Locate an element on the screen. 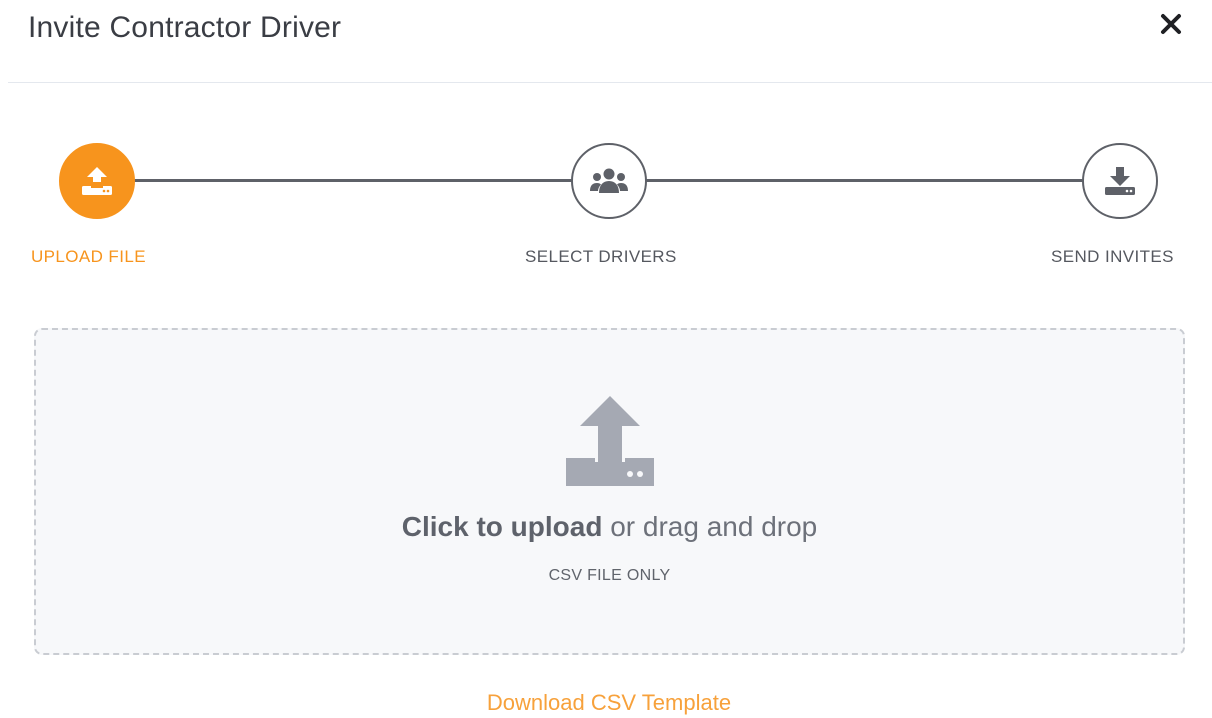 This screenshot has width=1212, height=718. upload-tray-icon is located at coordinates (610, 441).